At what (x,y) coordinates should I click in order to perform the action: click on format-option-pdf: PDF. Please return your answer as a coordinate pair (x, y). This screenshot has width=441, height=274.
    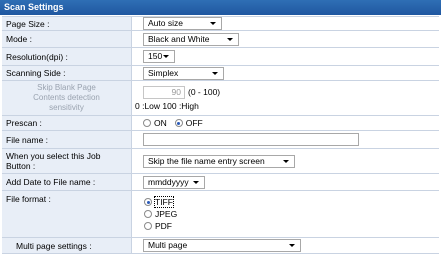
    Looking at the image, I should click on (158, 226).